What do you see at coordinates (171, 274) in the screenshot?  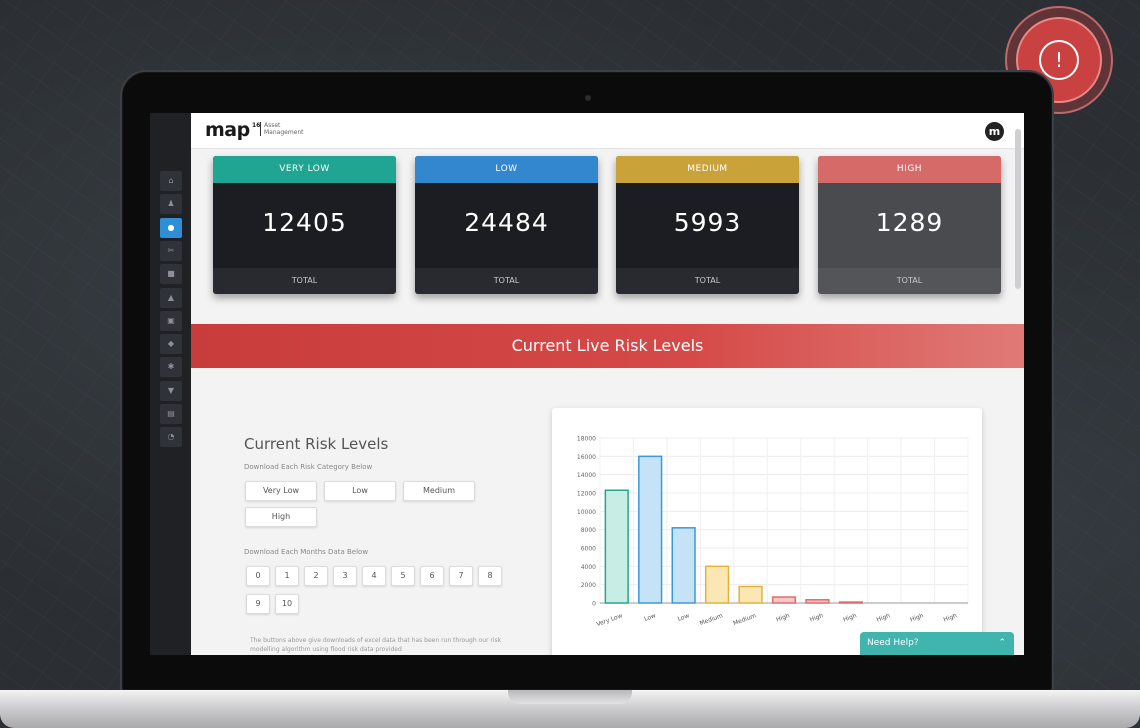 I see `document-icon: ■` at bounding box center [171, 274].